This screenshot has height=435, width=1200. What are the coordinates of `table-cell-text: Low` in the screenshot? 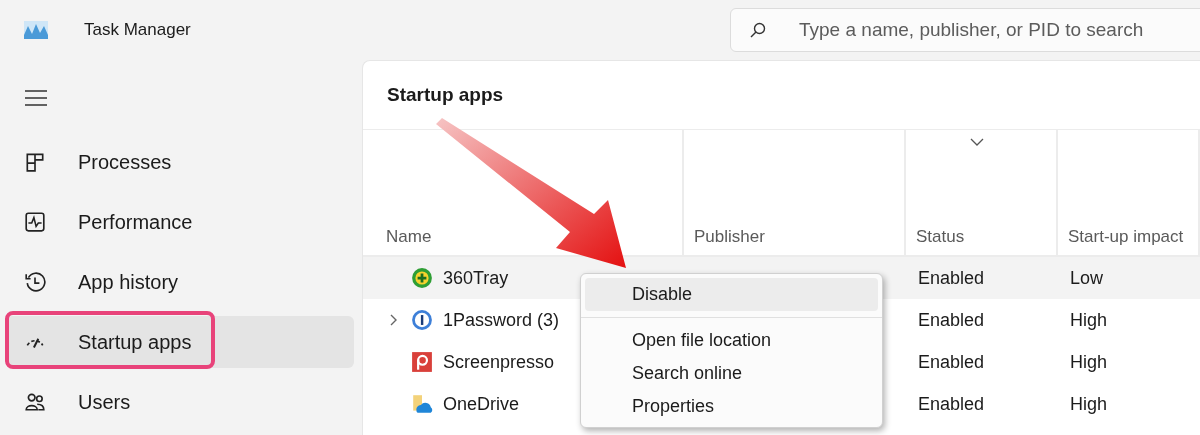 It's located at (1087, 278).